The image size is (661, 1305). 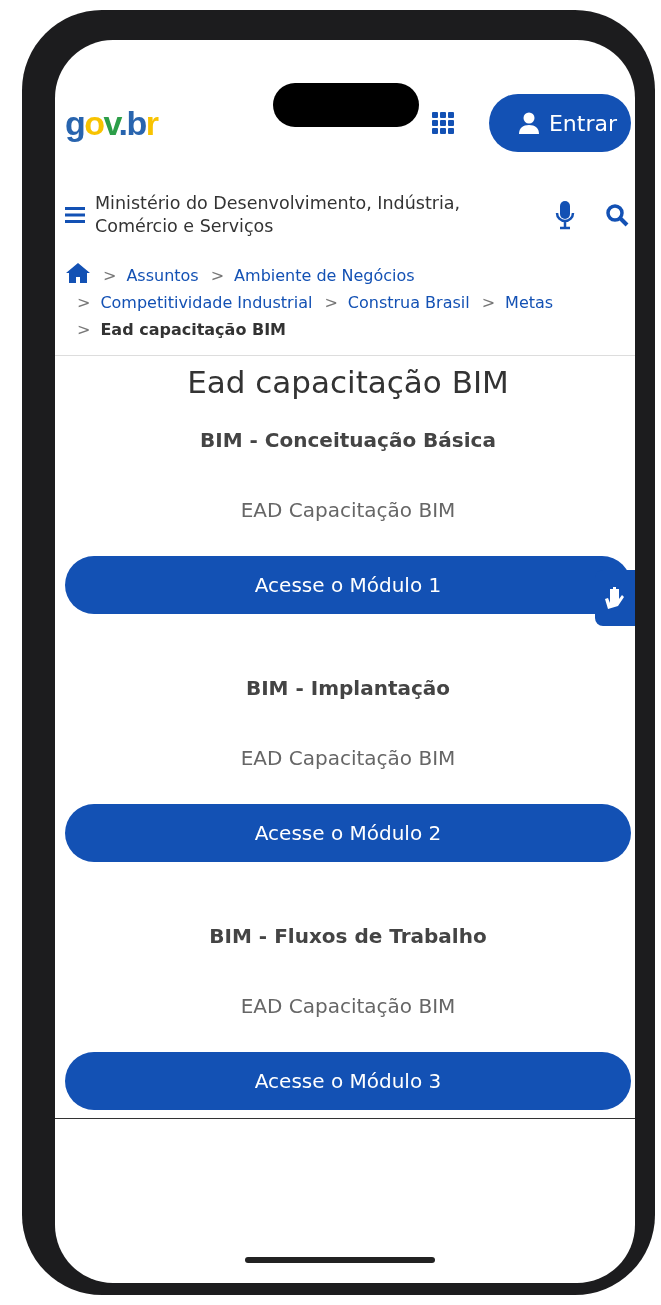 I want to click on logo: gov.br, so click(x=111, y=123).